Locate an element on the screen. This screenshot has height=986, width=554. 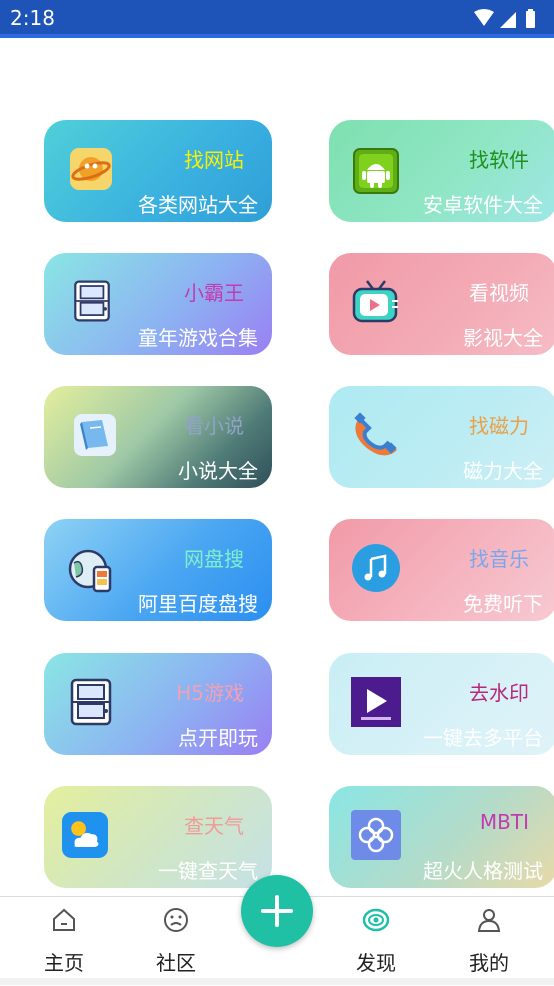
plus-icon is located at coordinates (277, 911).